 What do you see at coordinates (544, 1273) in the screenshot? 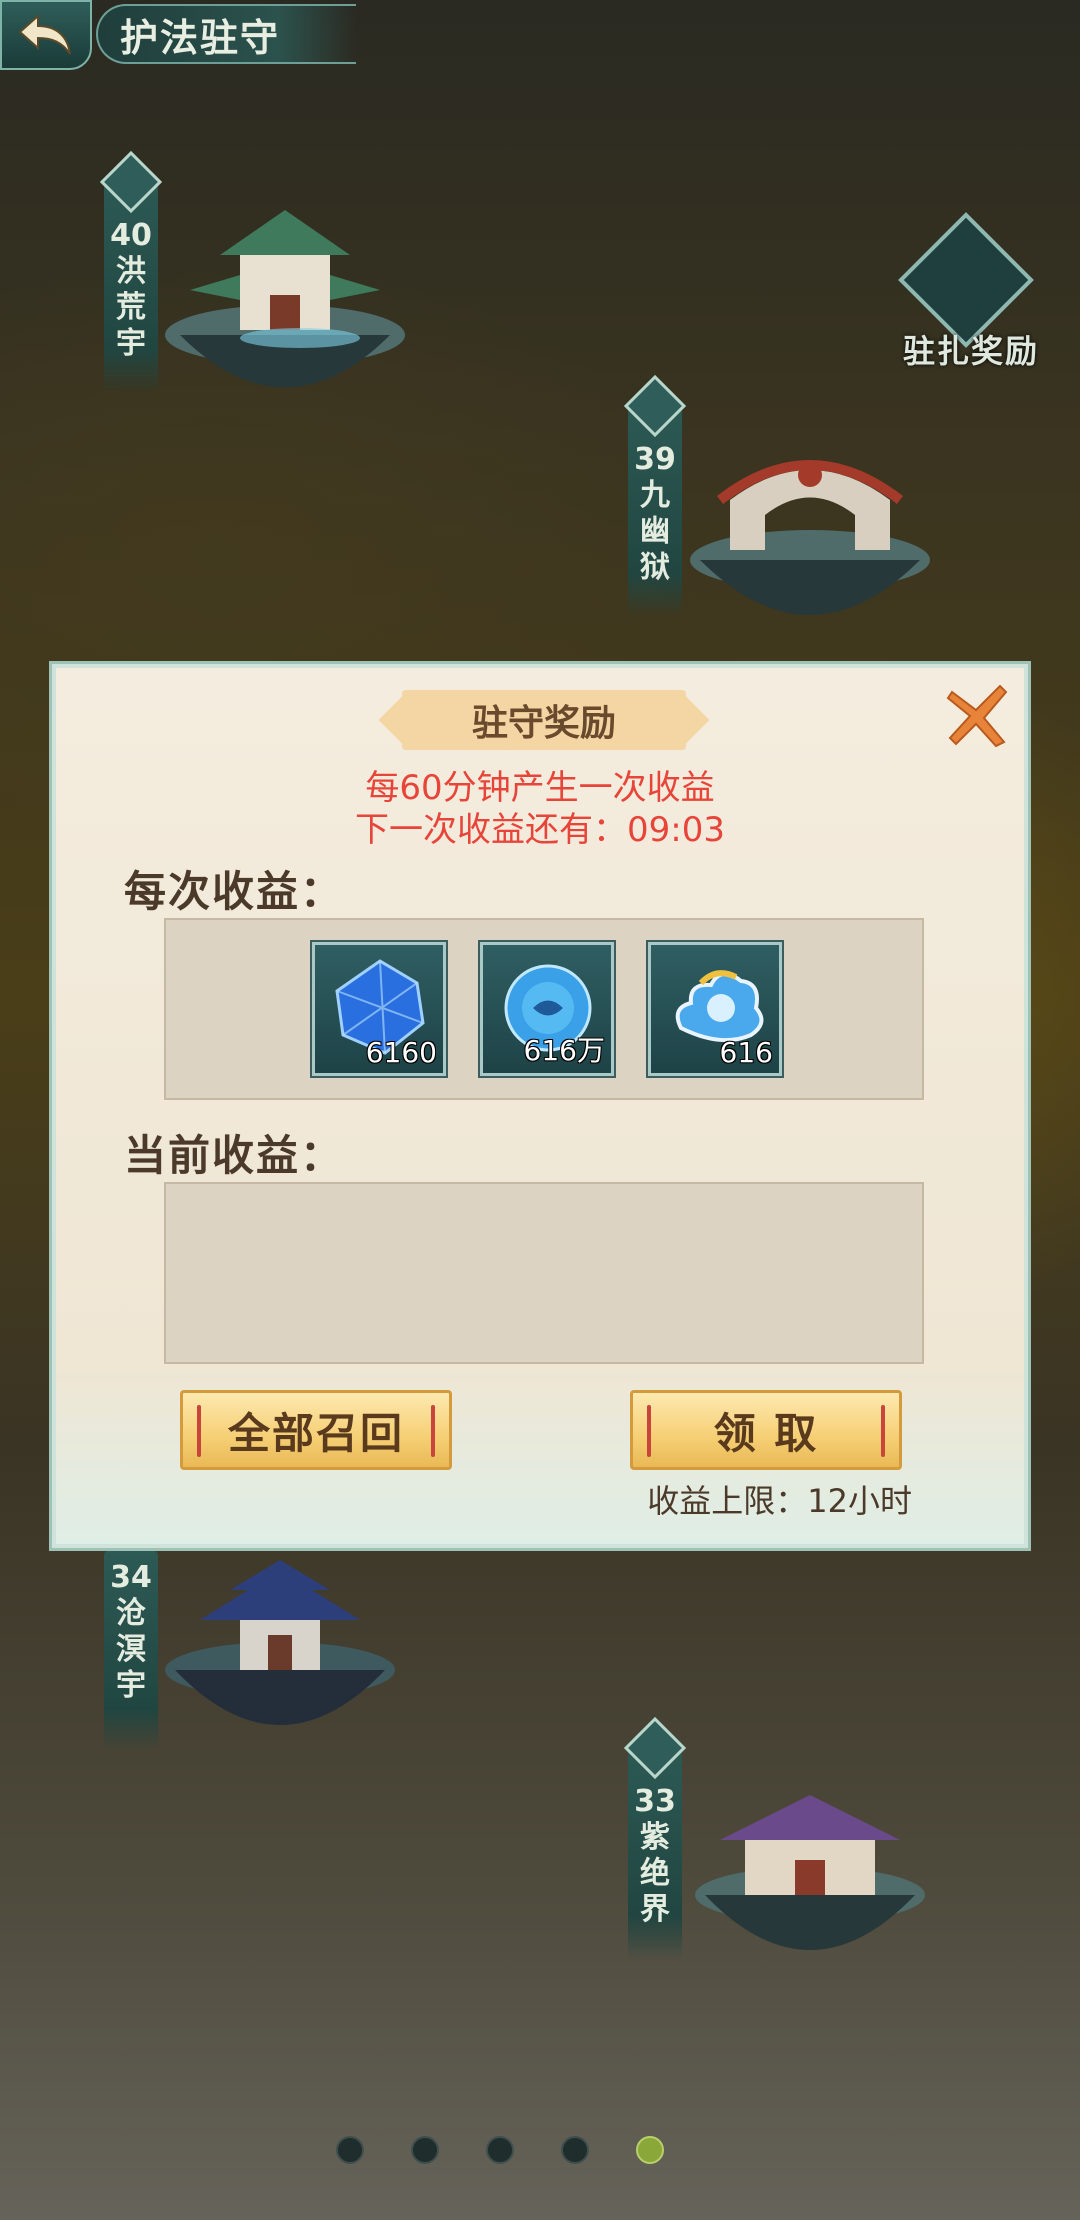
I see `current-income-panel` at bounding box center [544, 1273].